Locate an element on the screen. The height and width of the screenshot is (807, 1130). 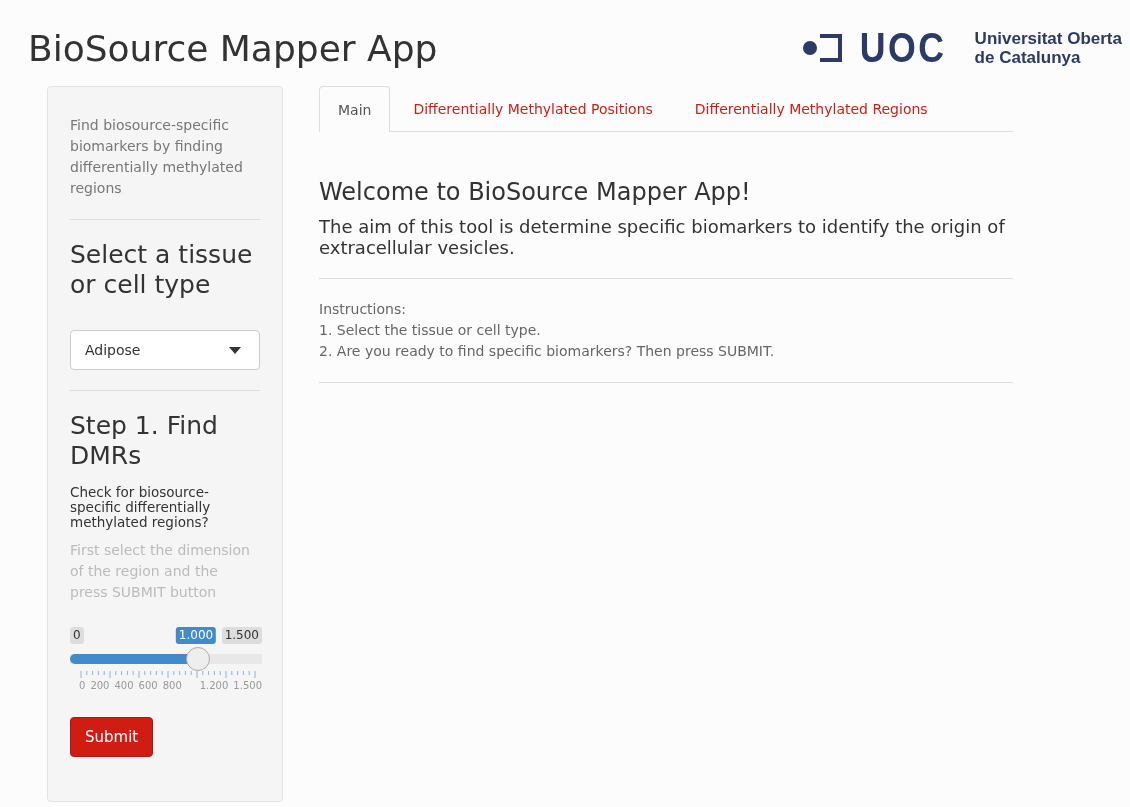
logo-name-line: de Catalunya is located at coordinates (1028, 57).